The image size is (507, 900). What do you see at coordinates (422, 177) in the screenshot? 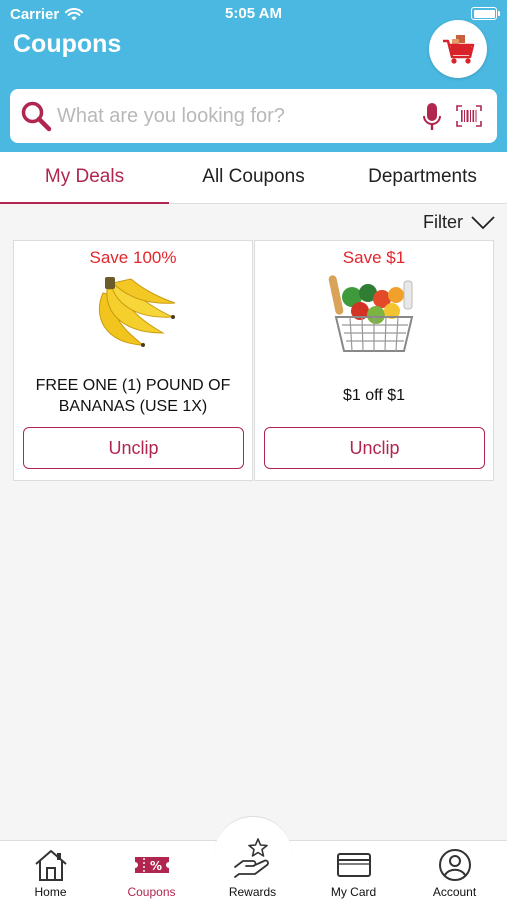
I see `tab-departments: Departments` at bounding box center [422, 177].